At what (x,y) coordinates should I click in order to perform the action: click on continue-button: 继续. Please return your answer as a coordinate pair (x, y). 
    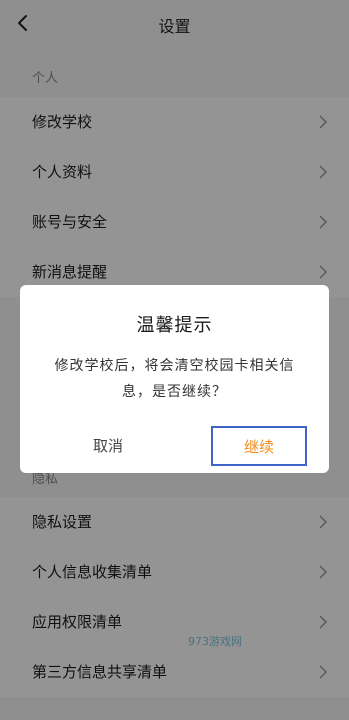
    Looking at the image, I should click on (259, 446).